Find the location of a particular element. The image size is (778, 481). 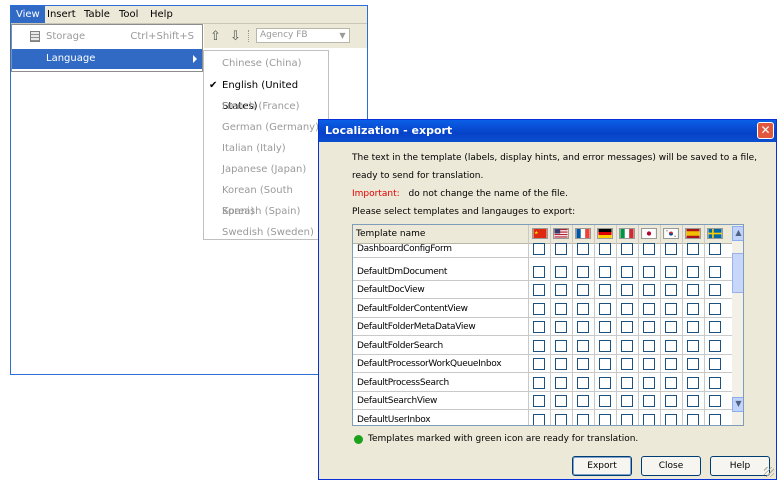

vertical-scrollbar: ▲ ▼ is located at coordinates (737, 325).